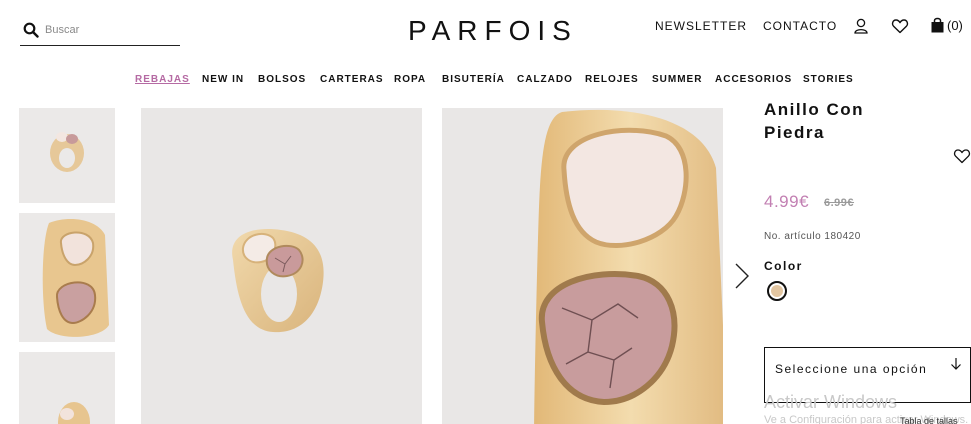 The image size is (971, 424). Describe the element at coordinates (628, 266) in the screenshot. I see `ring-closeup-image` at that location.